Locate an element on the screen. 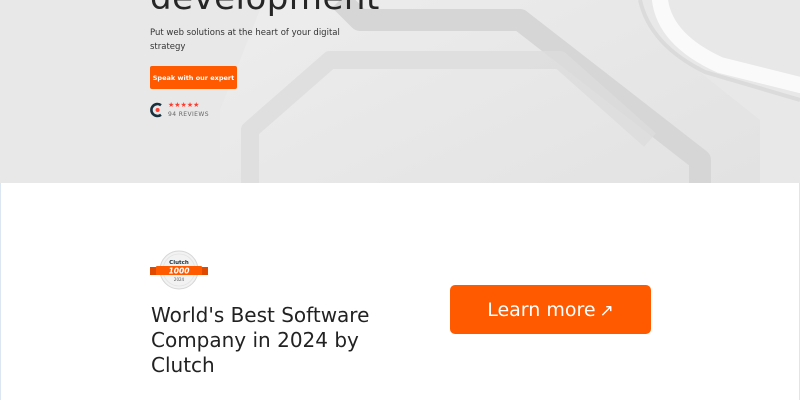  learn-more-button: Learn more ↗ is located at coordinates (550, 309).